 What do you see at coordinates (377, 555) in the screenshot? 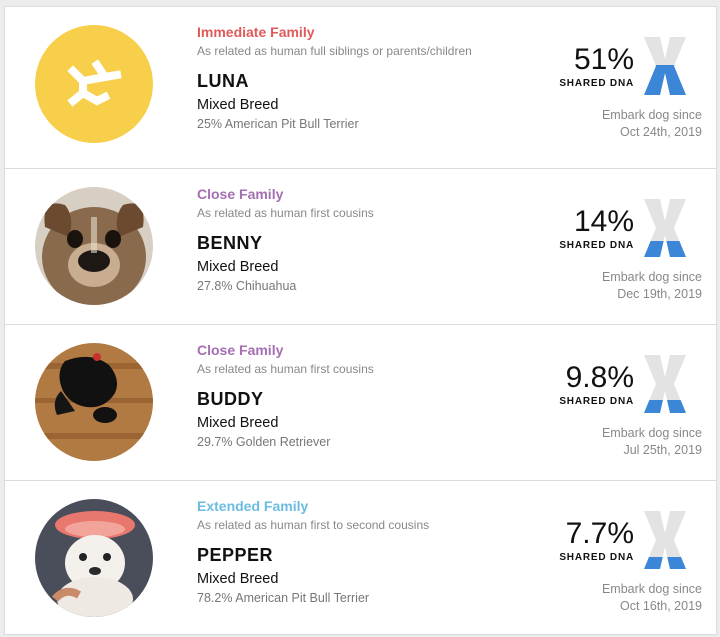
I see `dog-name: PEPPER` at bounding box center [377, 555].